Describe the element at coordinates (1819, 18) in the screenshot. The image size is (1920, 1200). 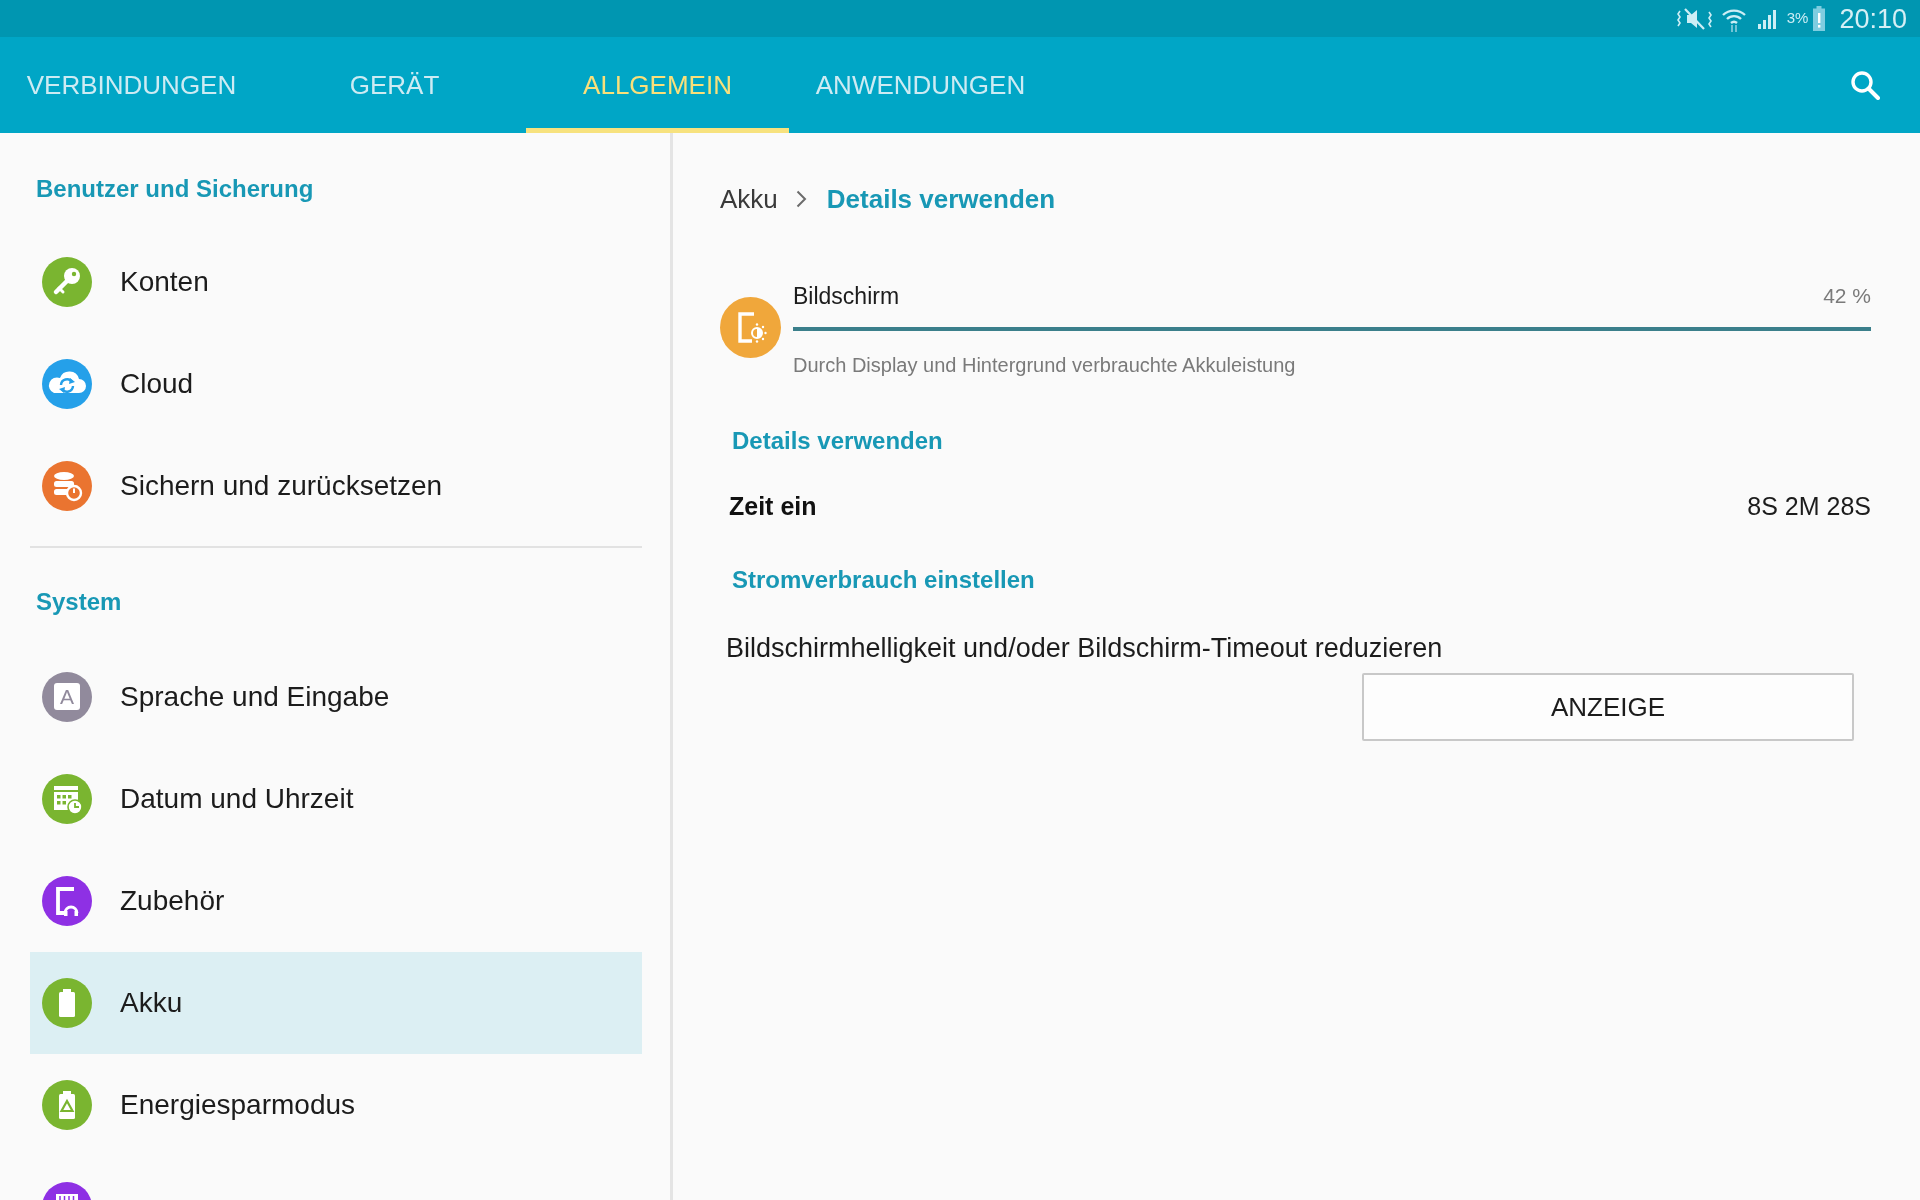
I see `battery-alert-icon` at that location.